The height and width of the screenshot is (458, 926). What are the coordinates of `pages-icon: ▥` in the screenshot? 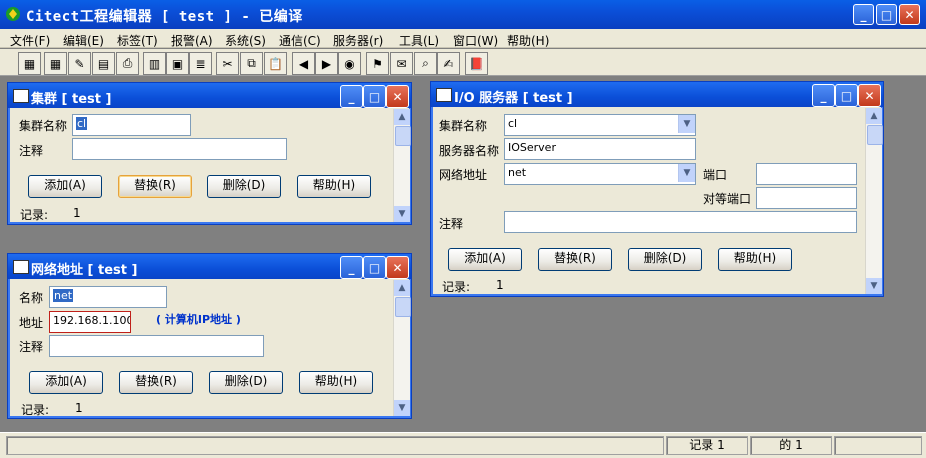 It's located at (154, 63).